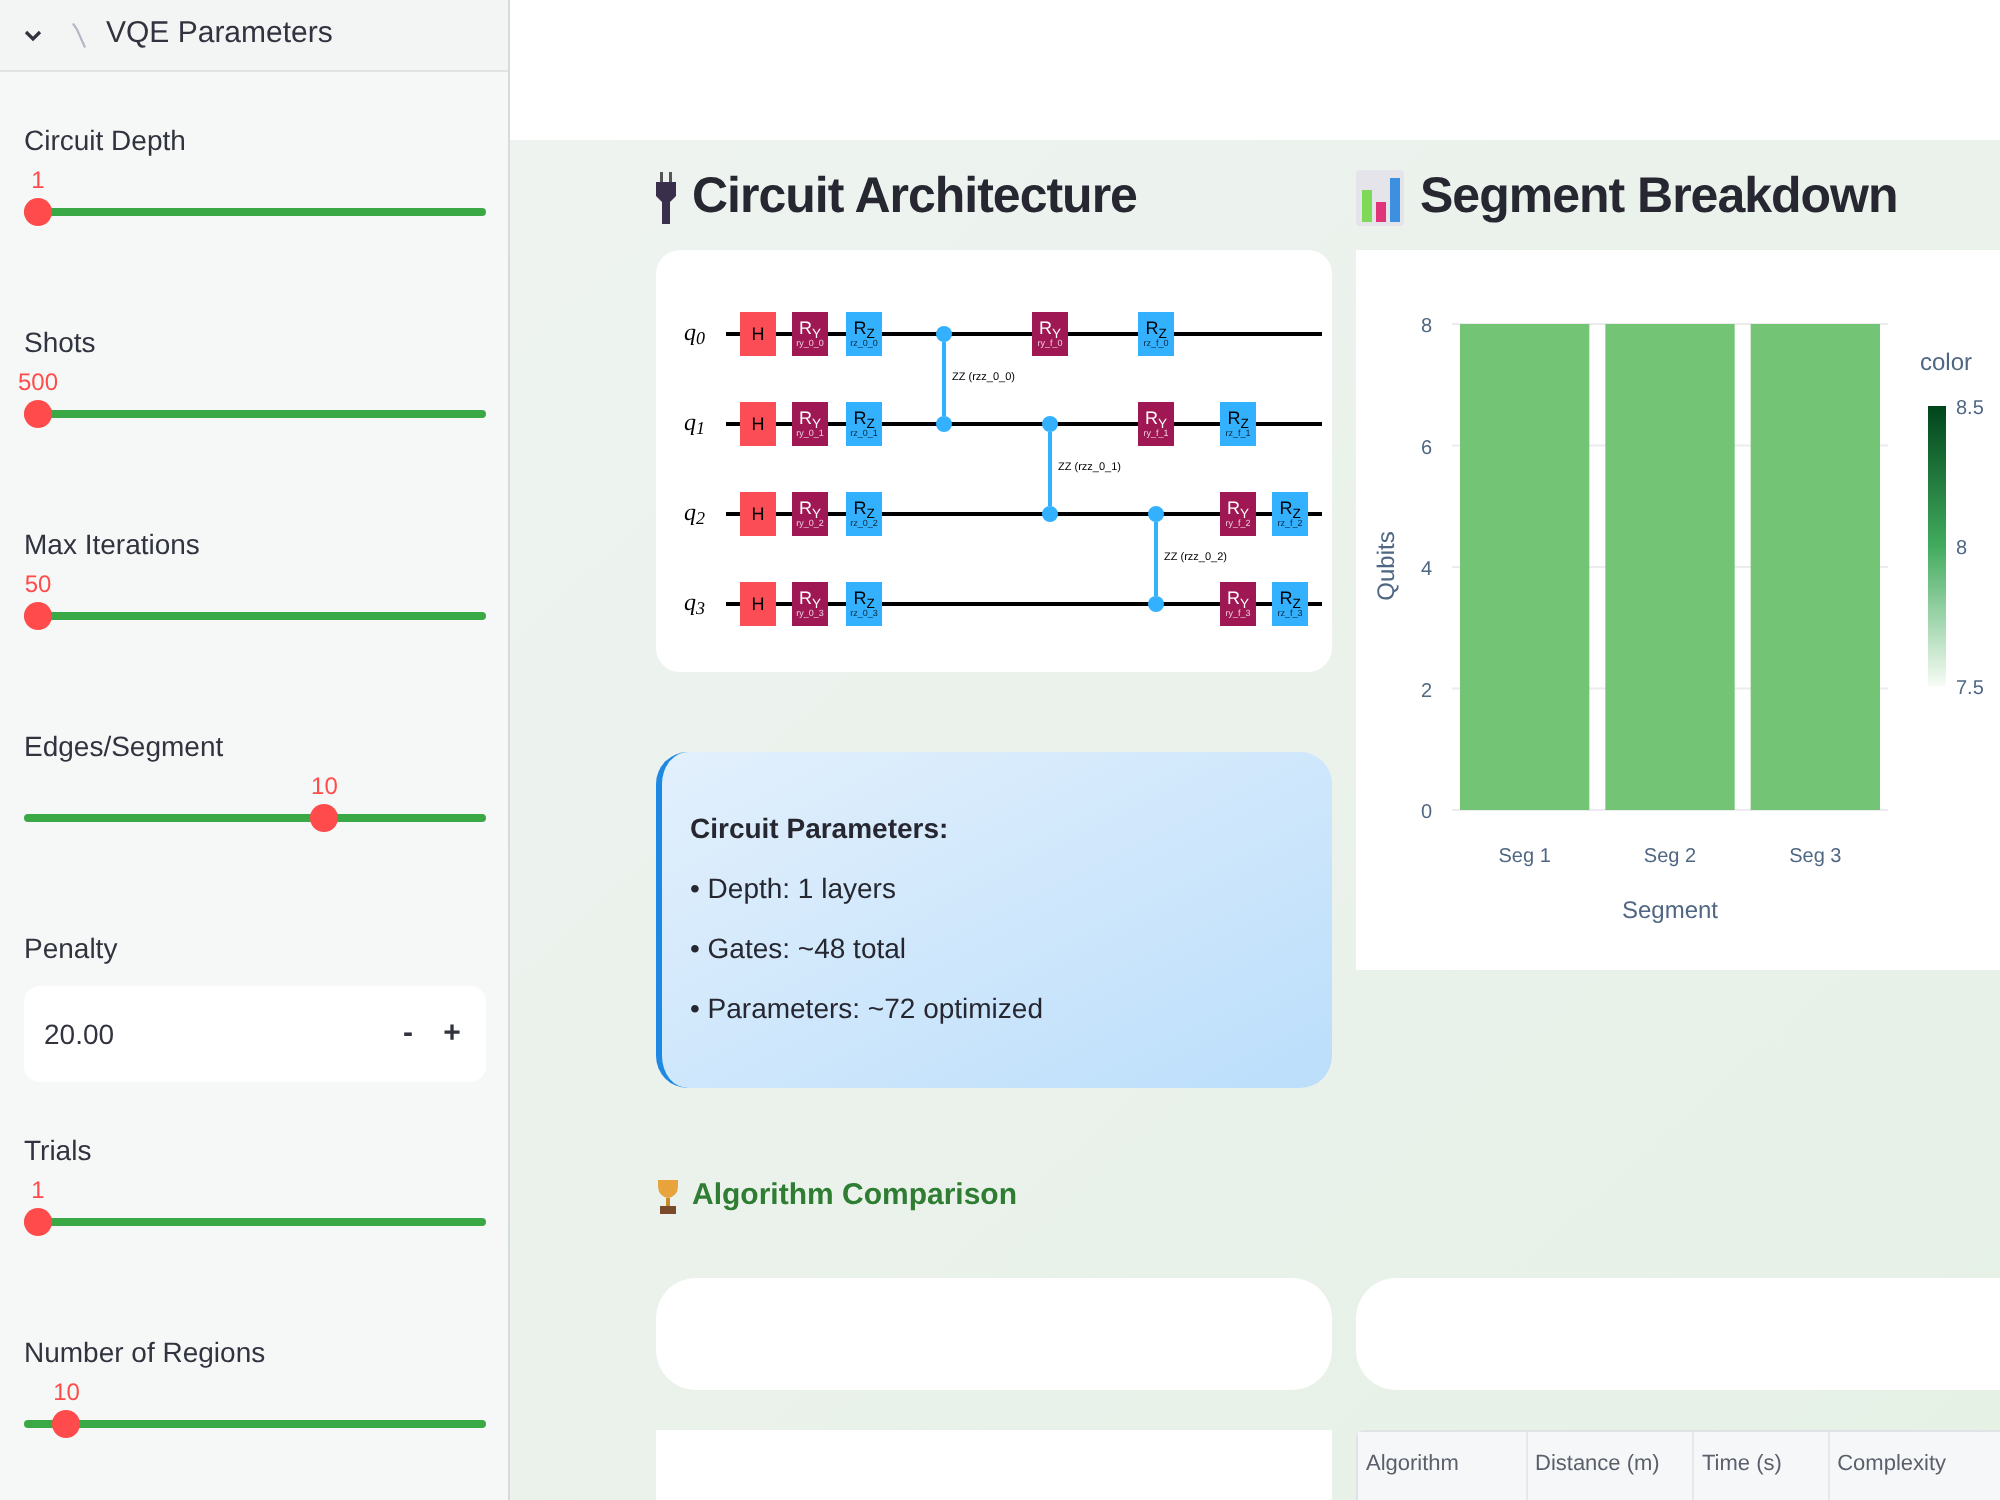 The width and height of the screenshot is (2000, 1500). What do you see at coordinates (668, 1196) in the screenshot?
I see `trophy-icon` at bounding box center [668, 1196].